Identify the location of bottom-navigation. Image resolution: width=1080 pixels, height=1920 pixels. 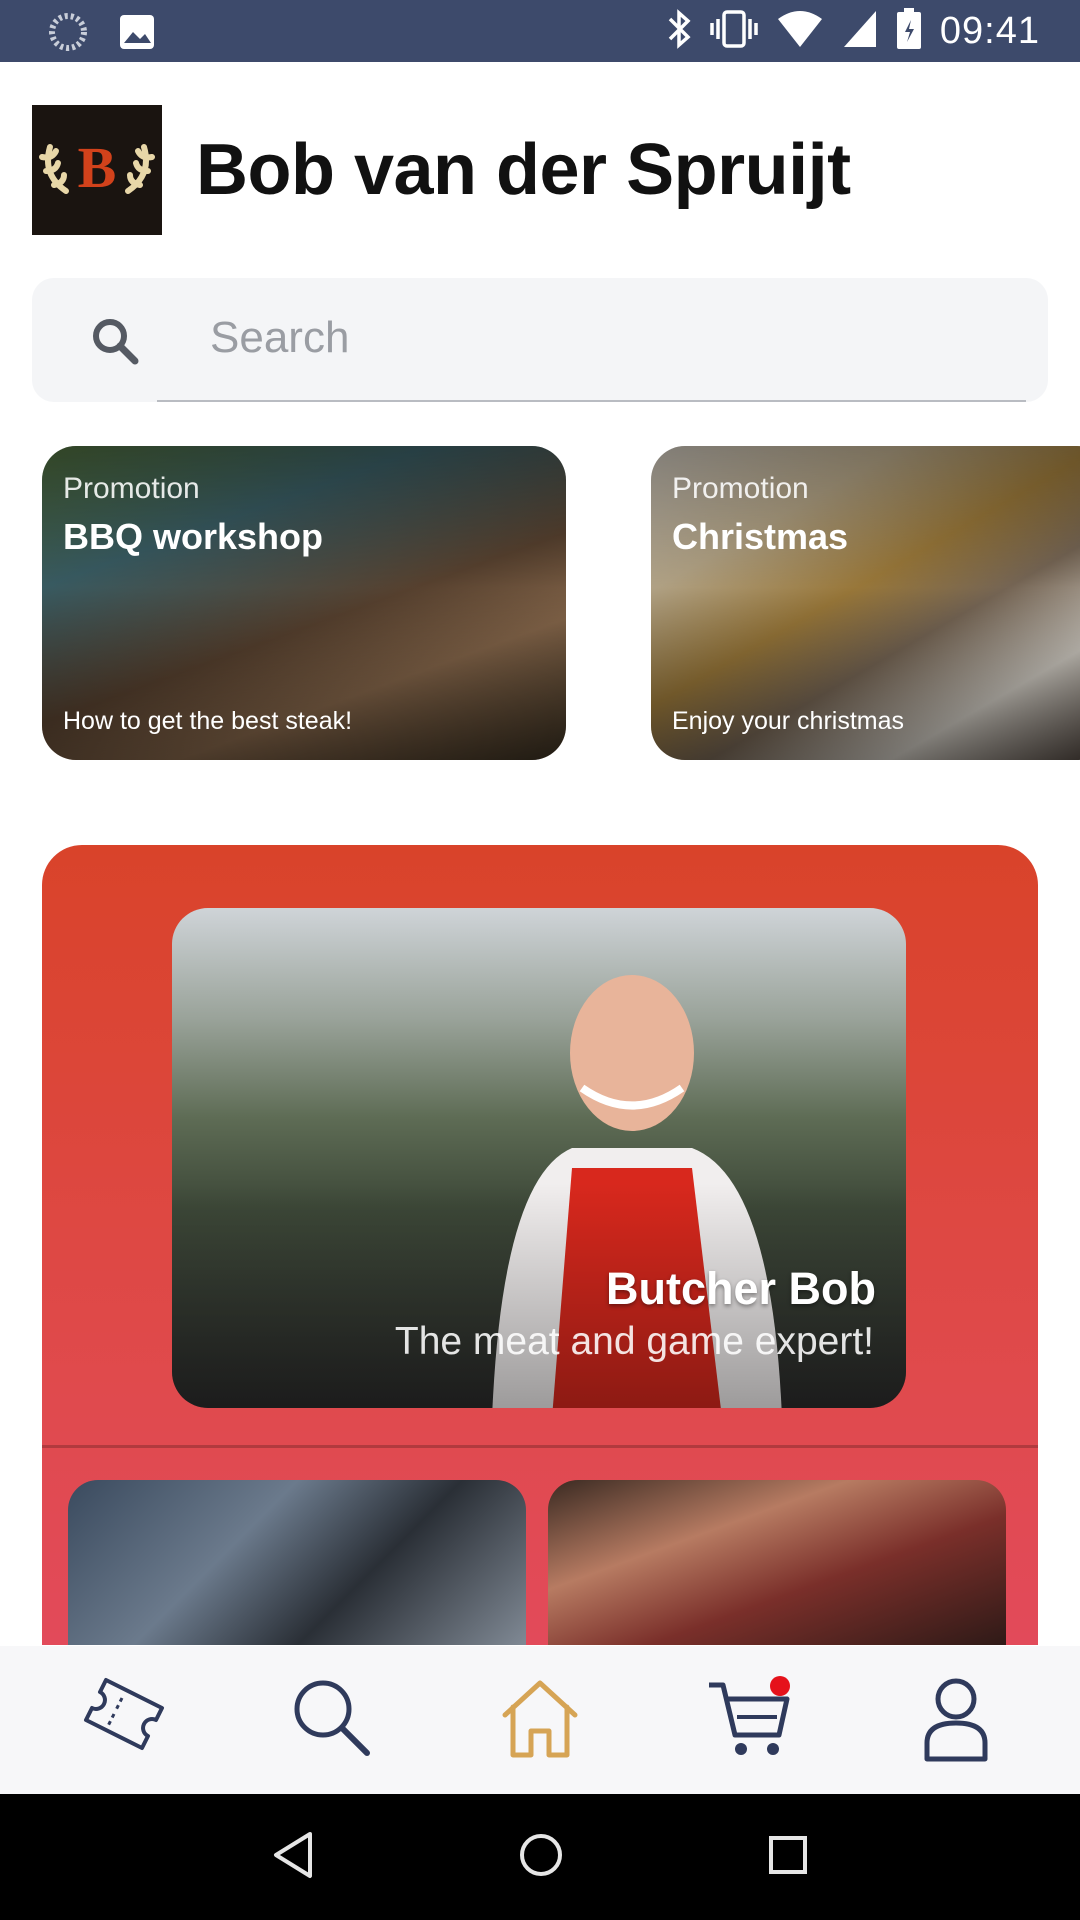
(540, 1720).